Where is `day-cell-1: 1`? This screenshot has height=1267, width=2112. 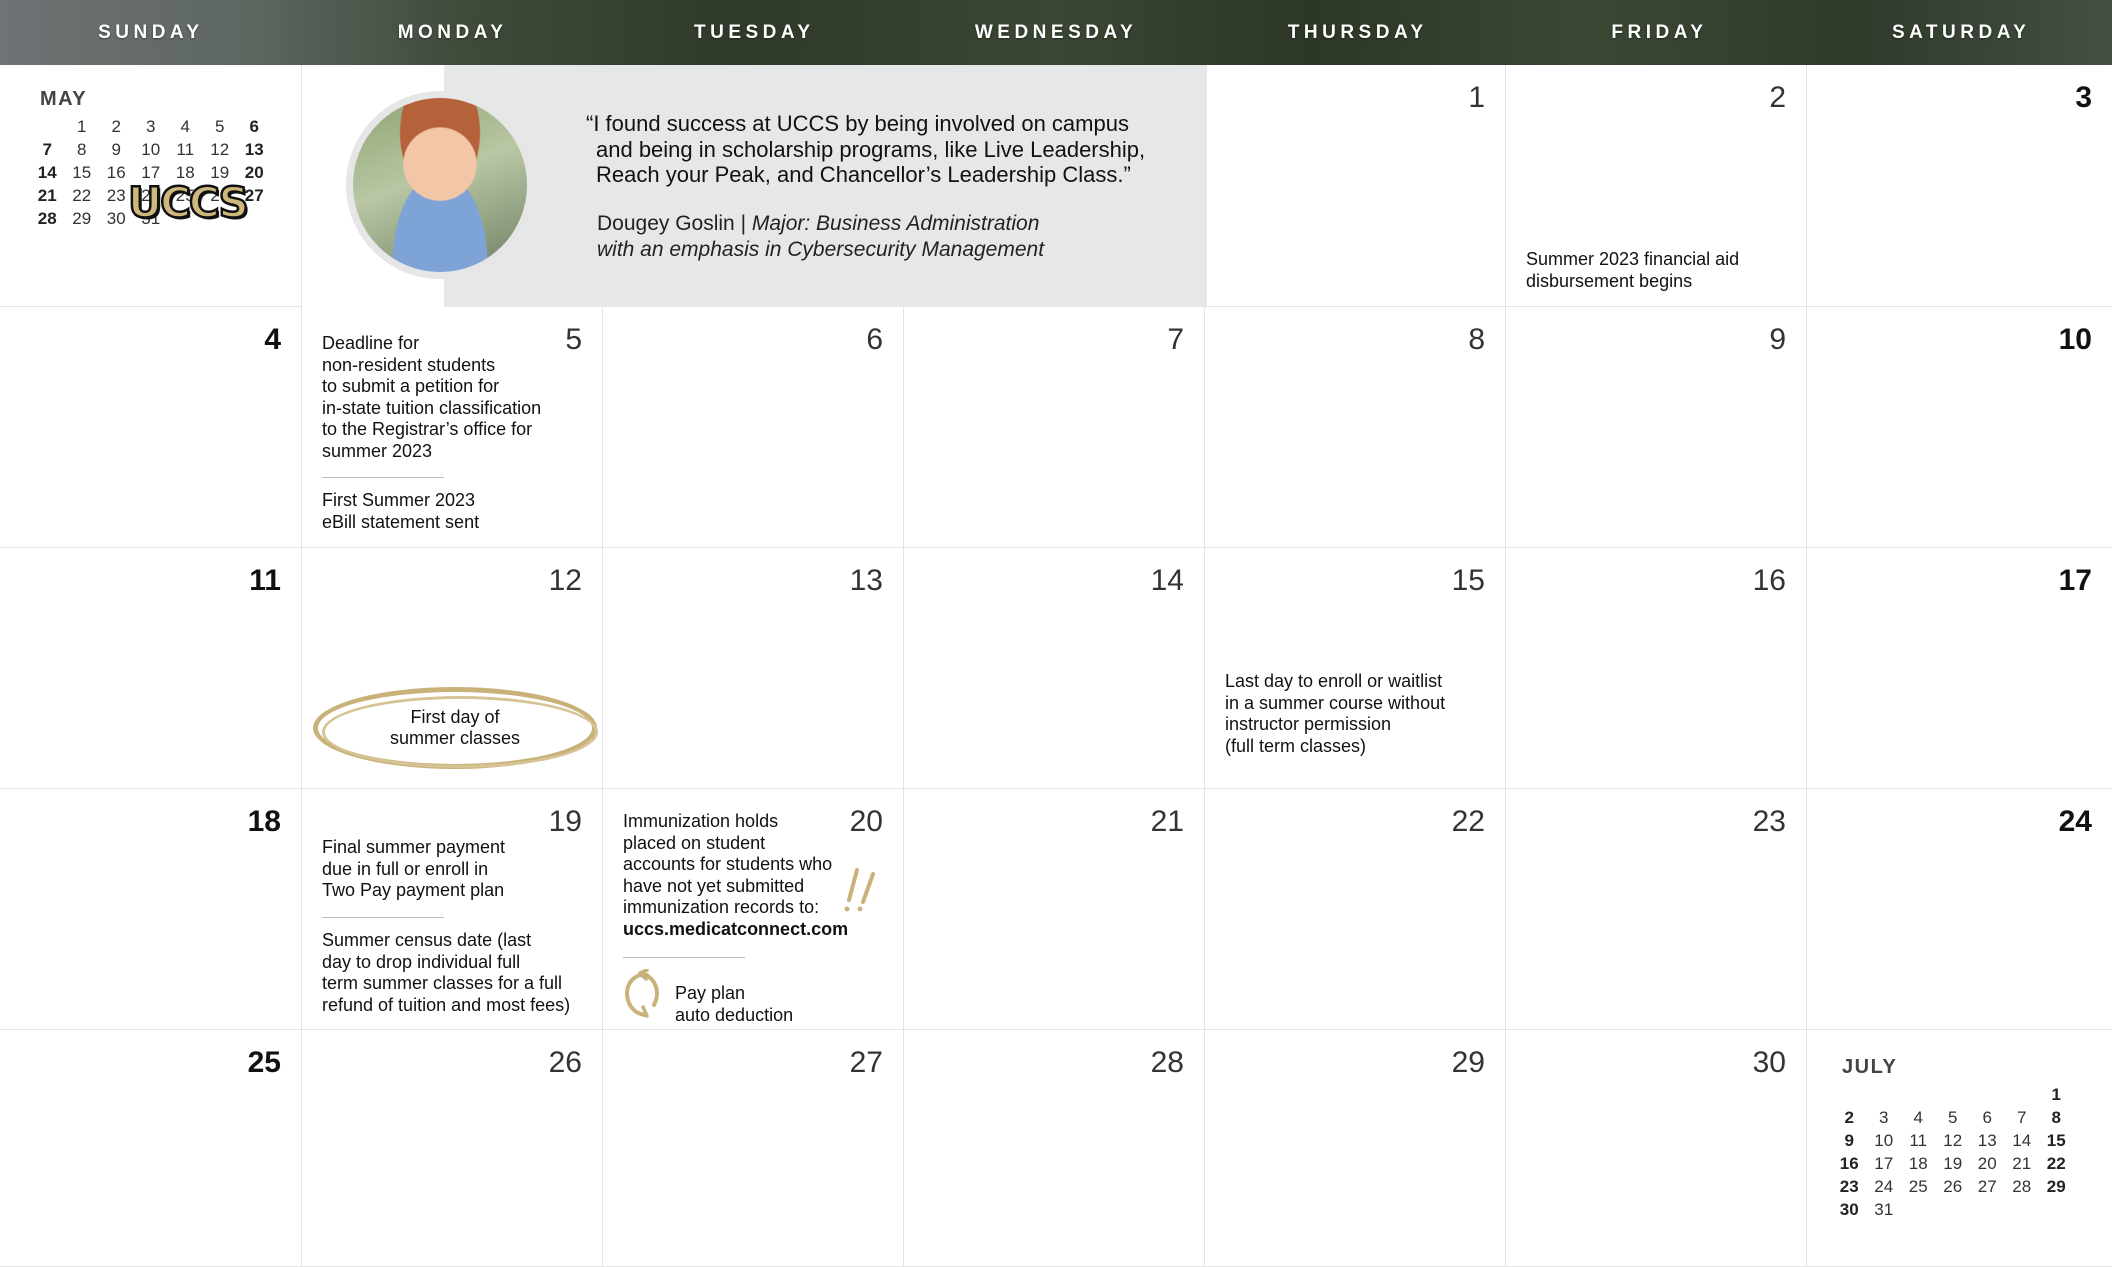
day-cell-1: 1 is located at coordinates (1355, 186).